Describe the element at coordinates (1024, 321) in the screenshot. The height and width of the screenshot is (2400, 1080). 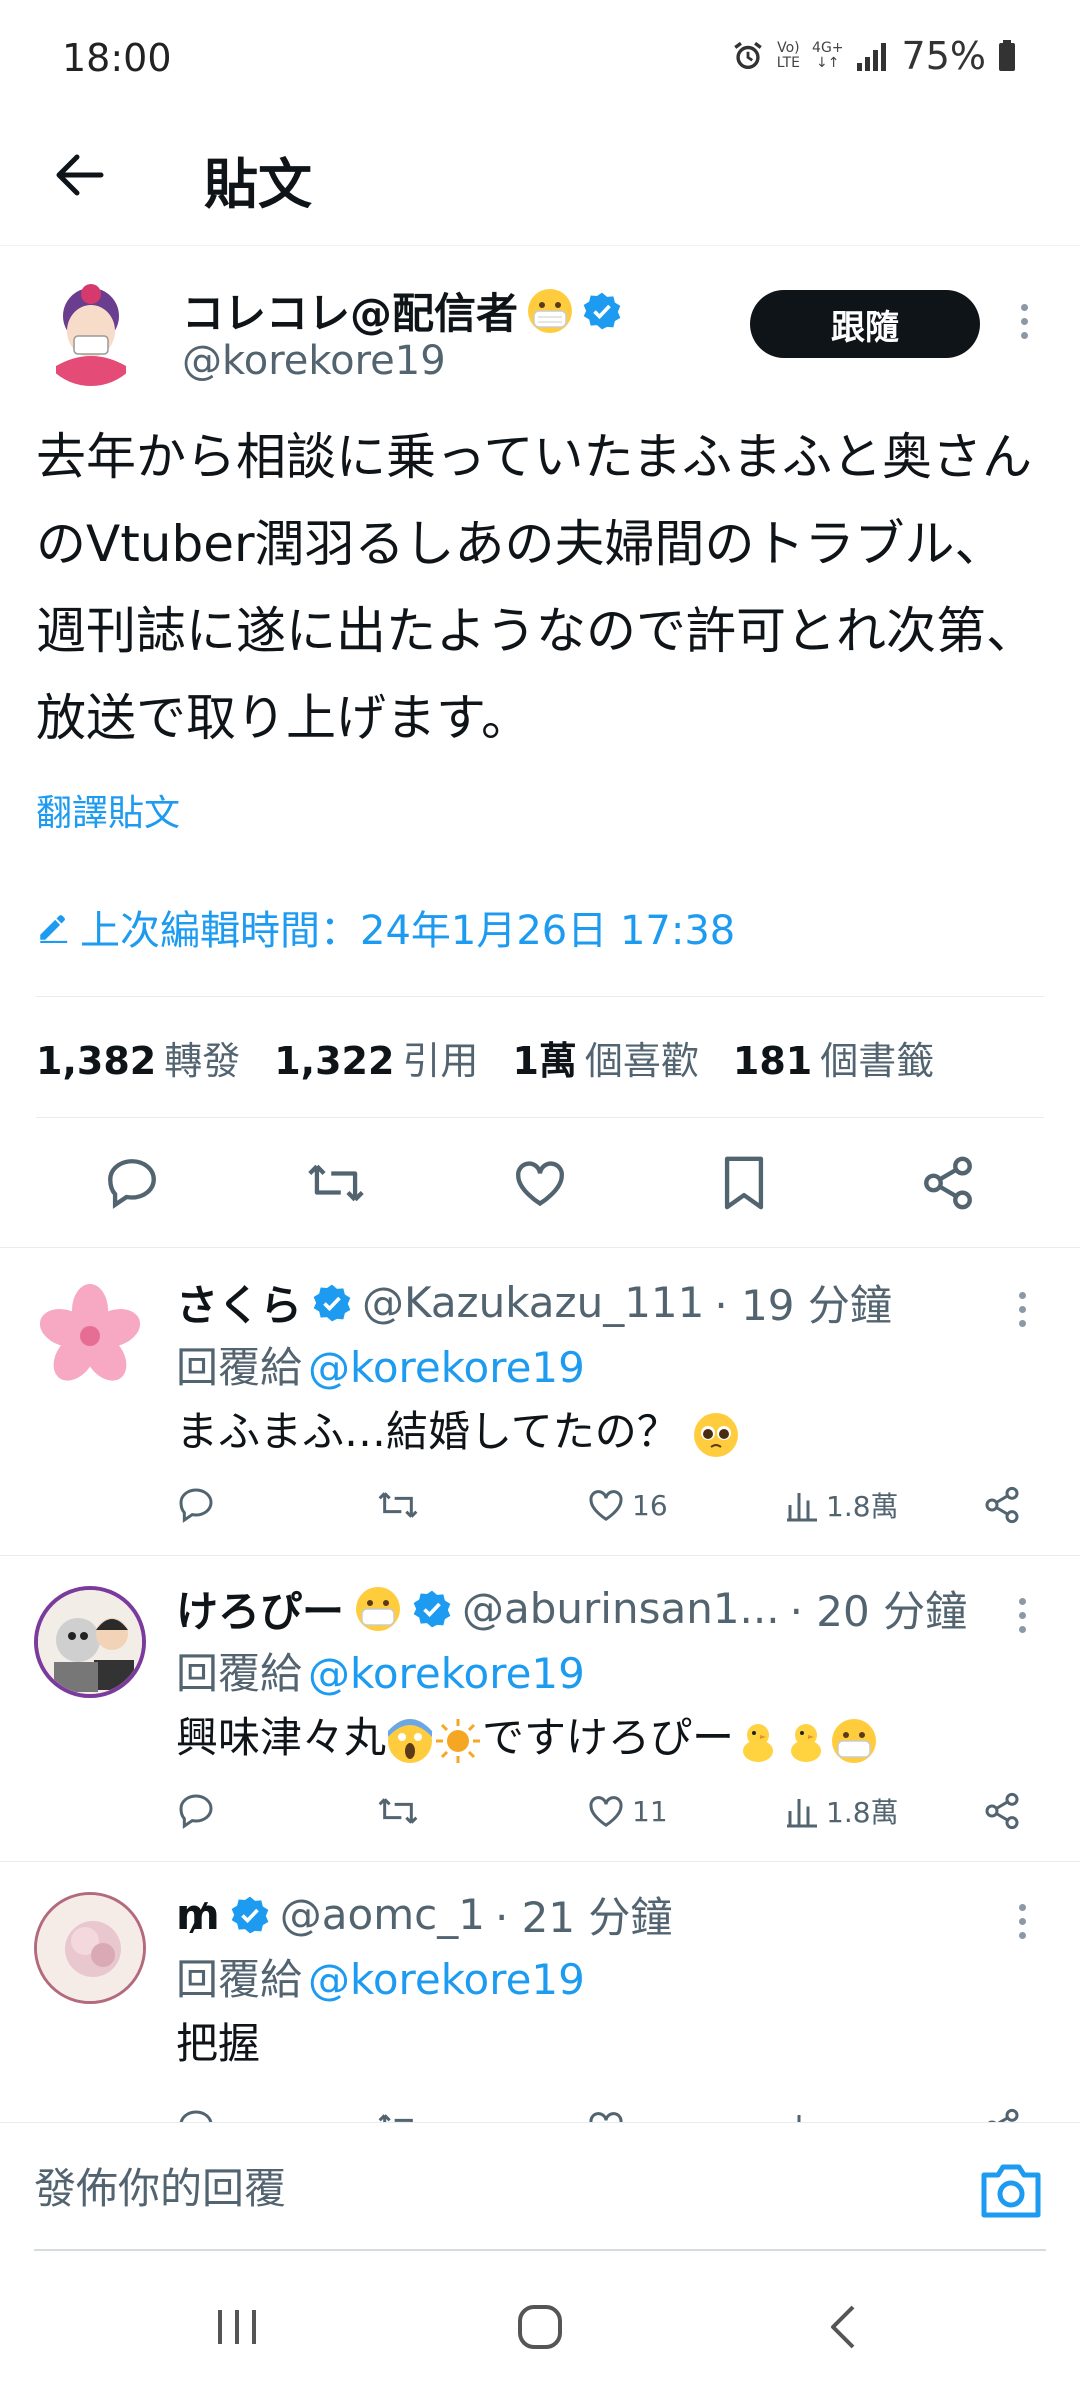
I see `more-options-icon` at that location.